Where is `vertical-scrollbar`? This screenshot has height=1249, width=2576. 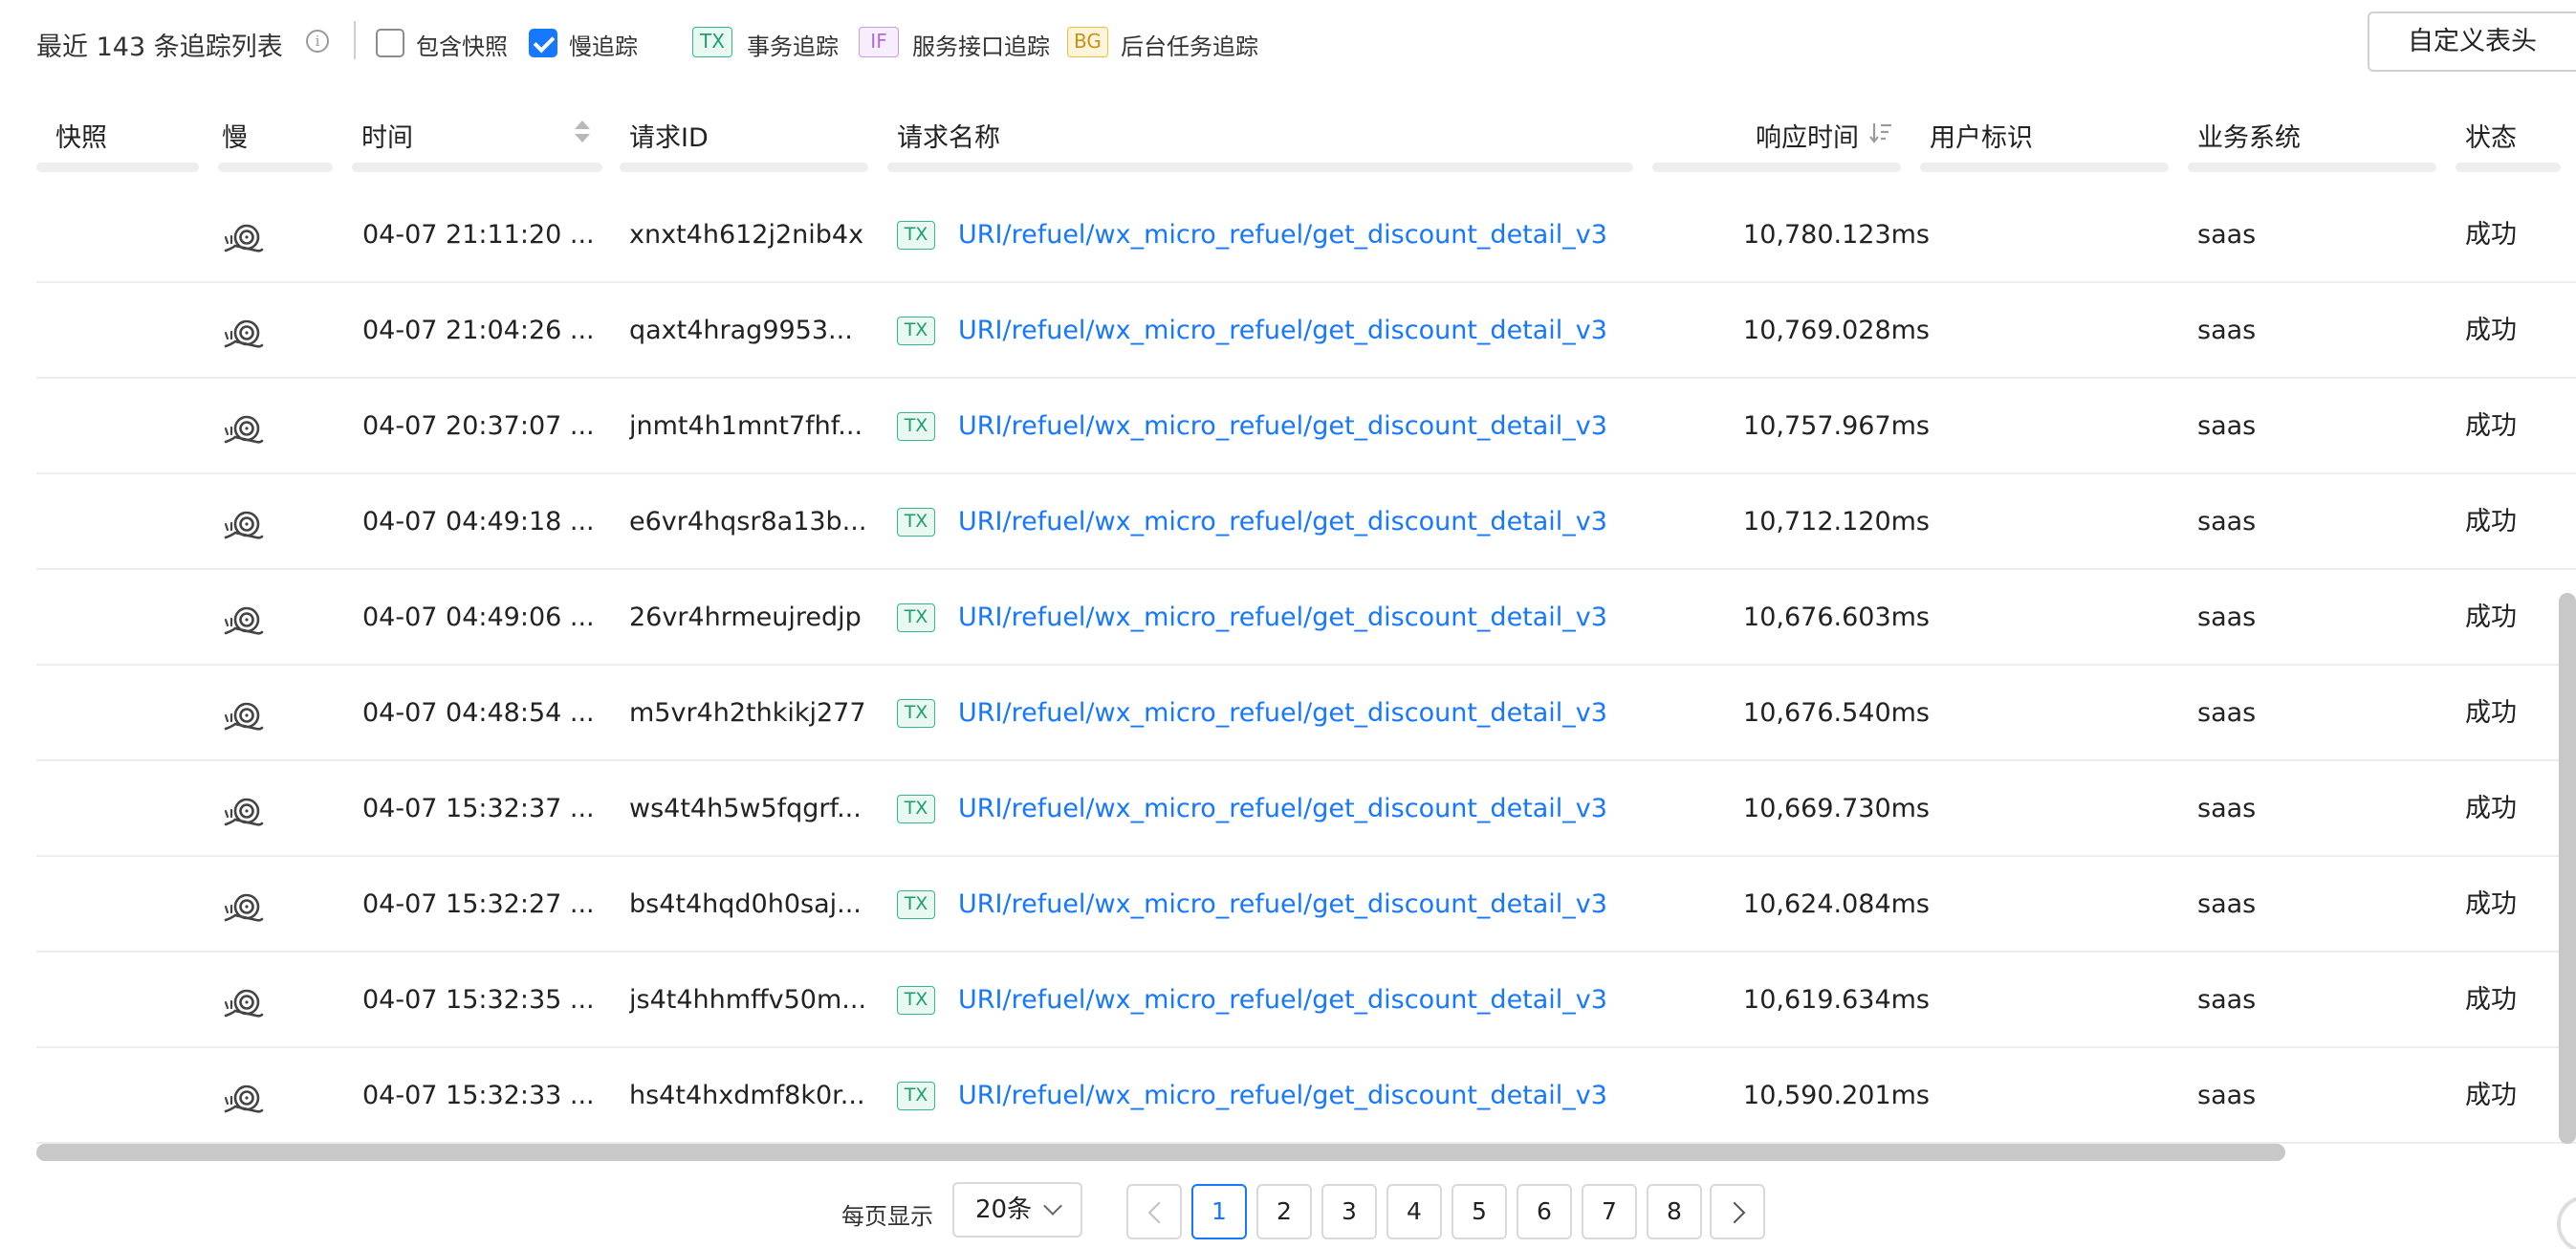 vertical-scrollbar is located at coordinates (2567, 868).